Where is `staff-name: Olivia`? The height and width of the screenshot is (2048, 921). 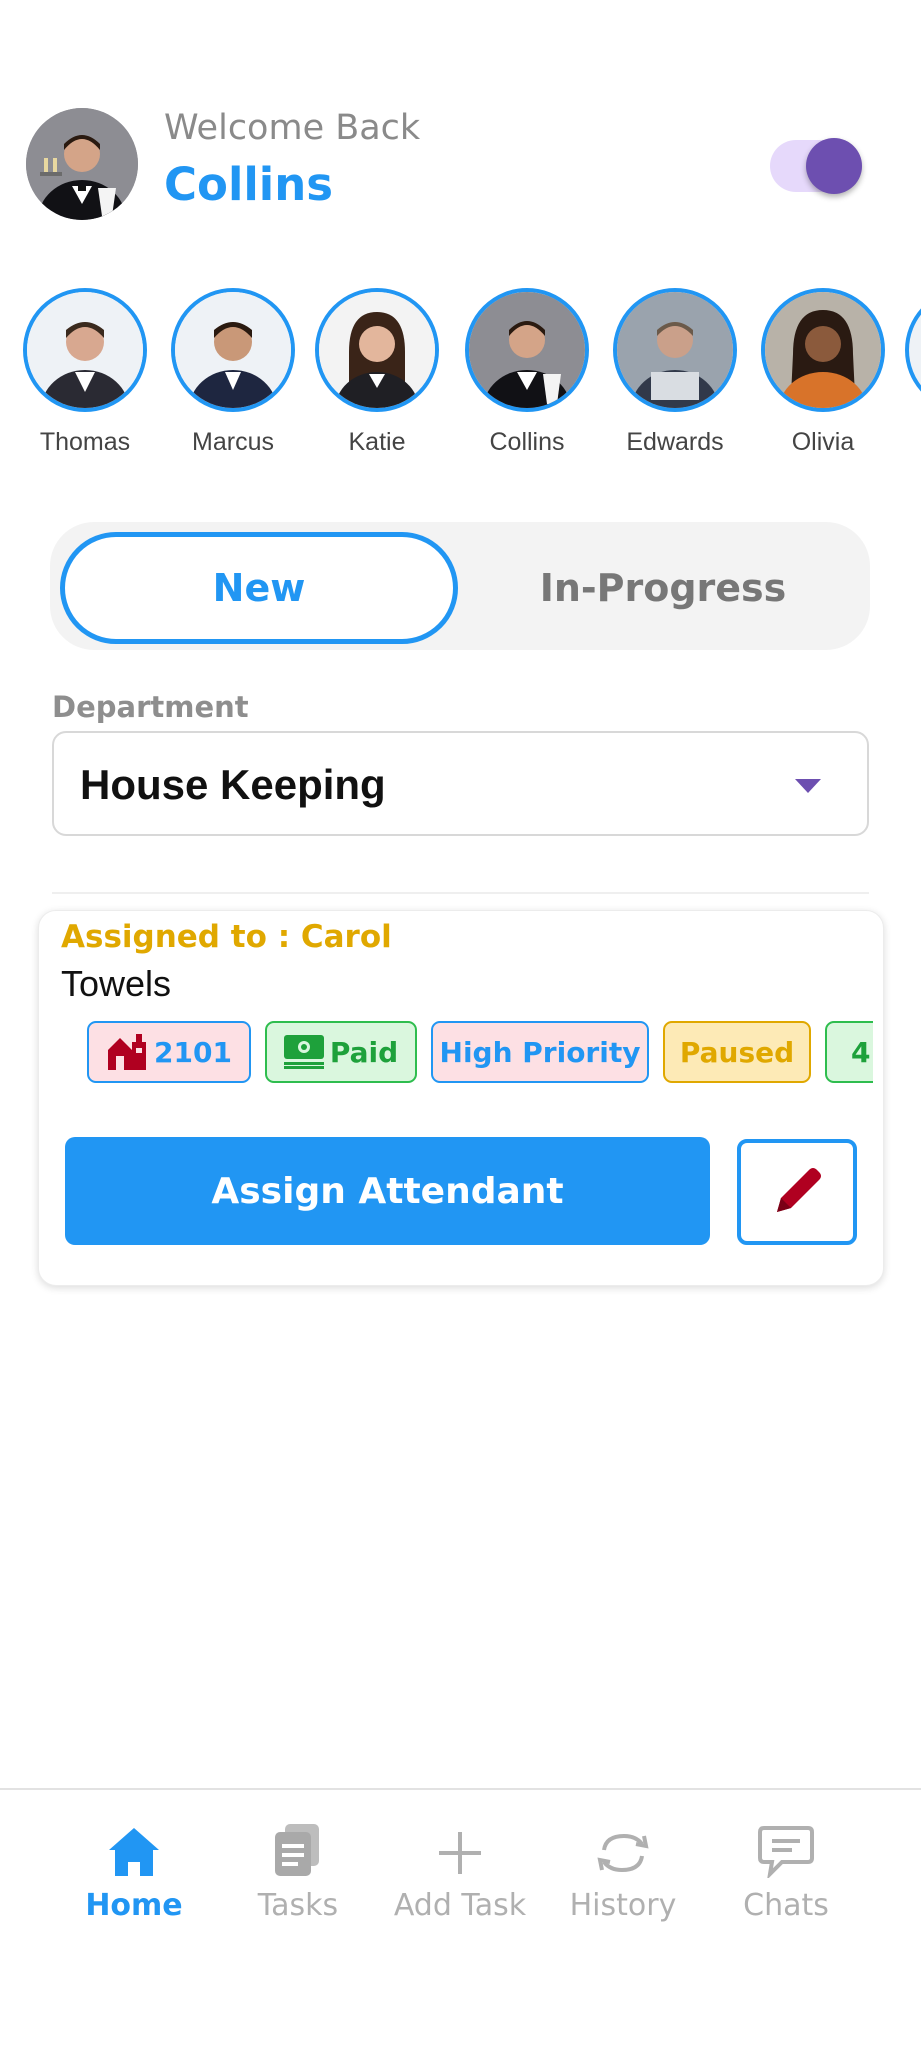 staff-name: Olivia is located at coordinates (823, 442).